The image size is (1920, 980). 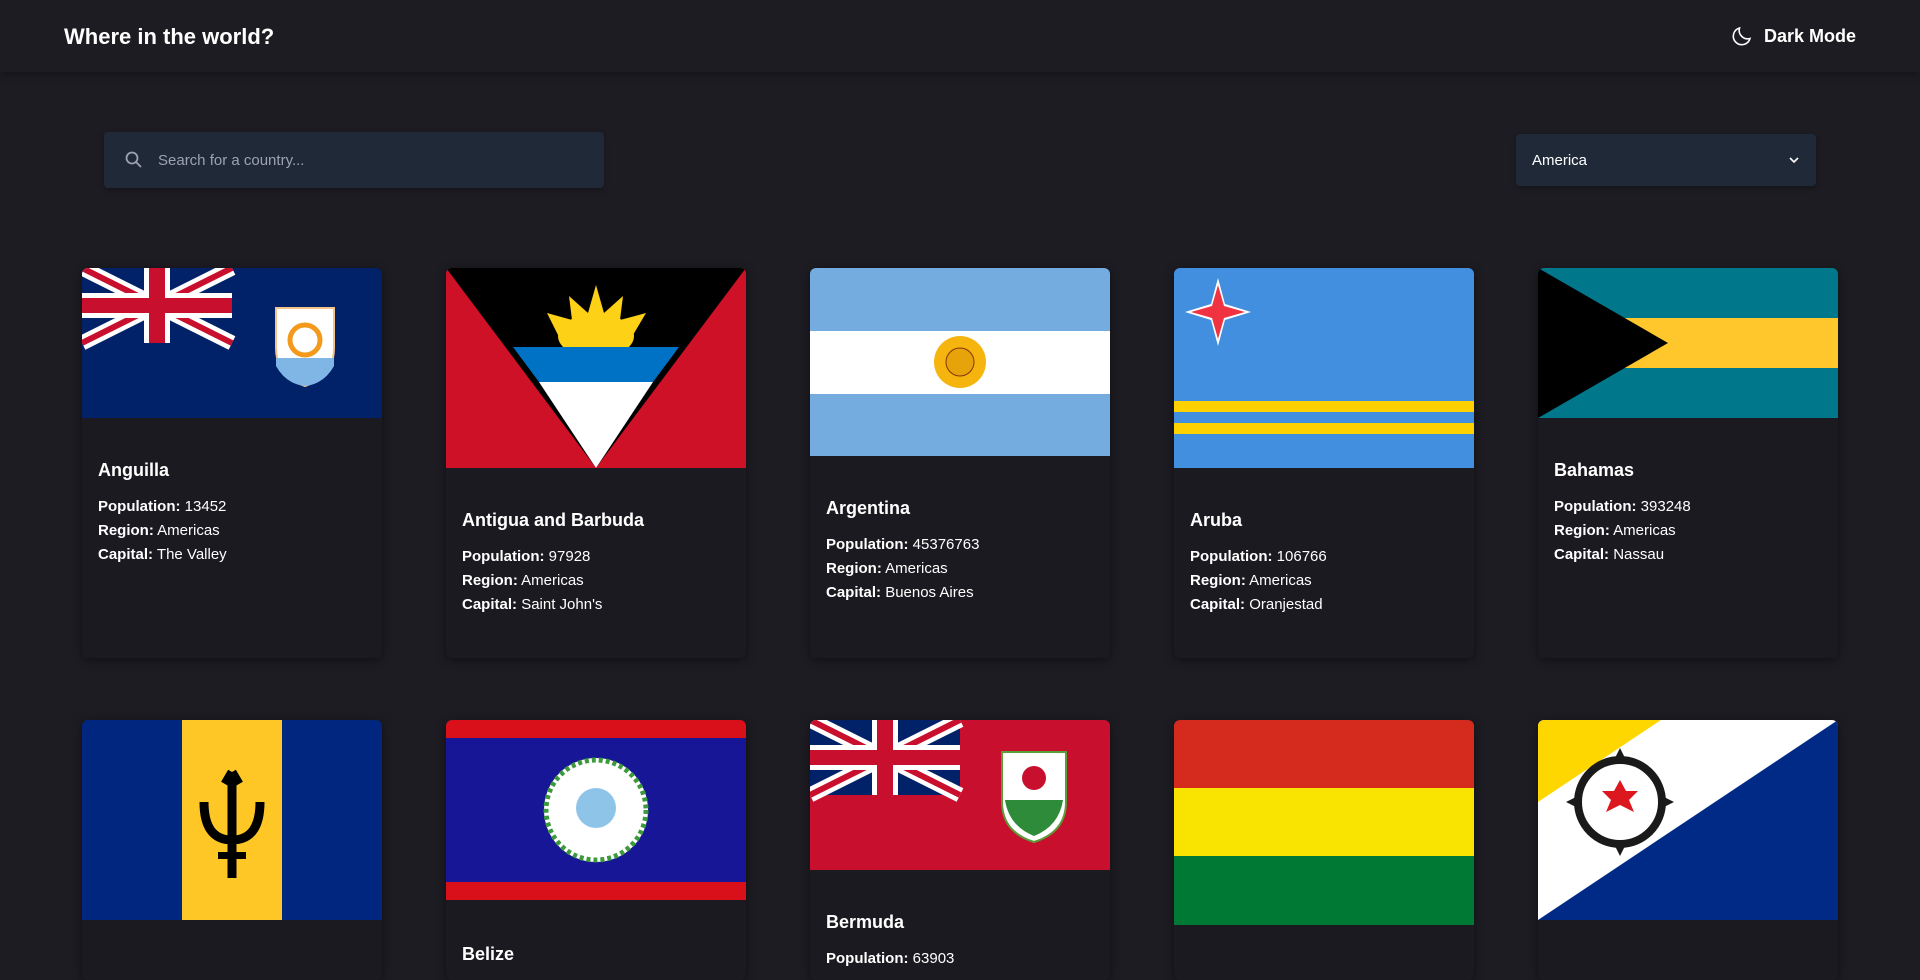 What do you see at coordinates (553, 520) in the screenshot?
I see `country-name: Antigua and Barbuda` at bounding box center [553, 520].